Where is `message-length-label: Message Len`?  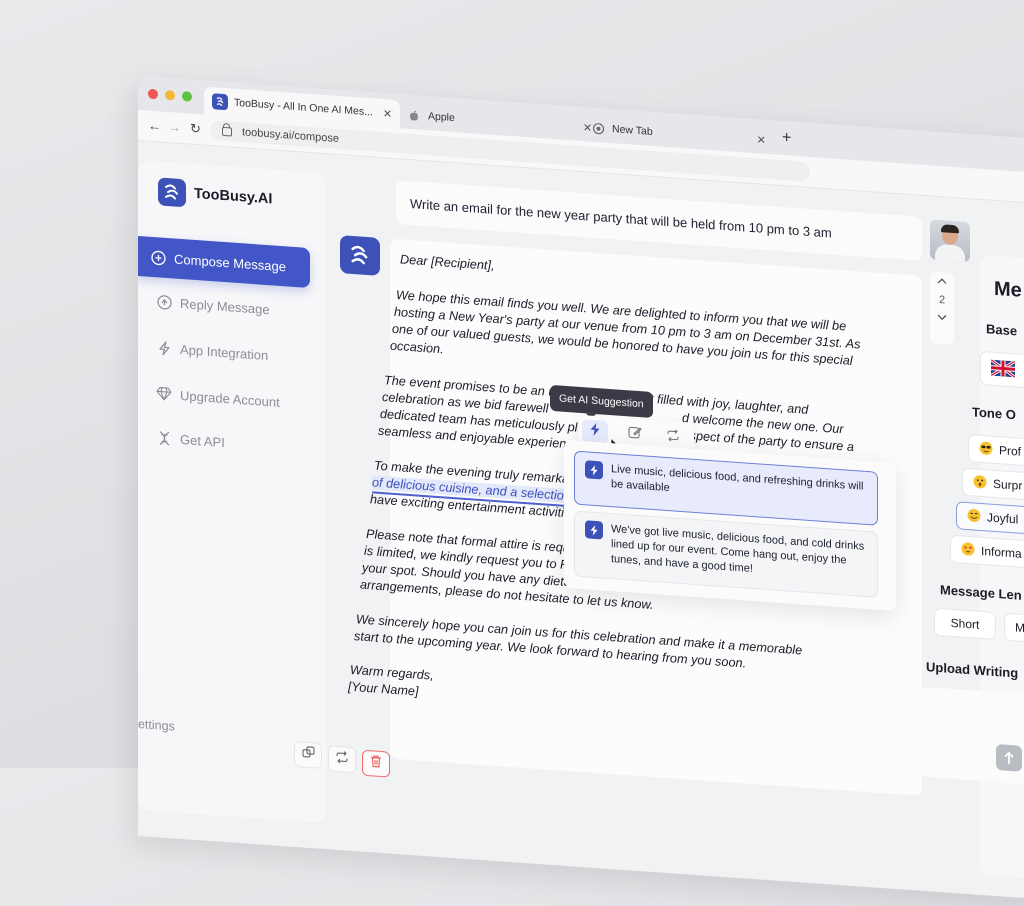
message-length-label: Message Len is located at coordinates (981, 592).